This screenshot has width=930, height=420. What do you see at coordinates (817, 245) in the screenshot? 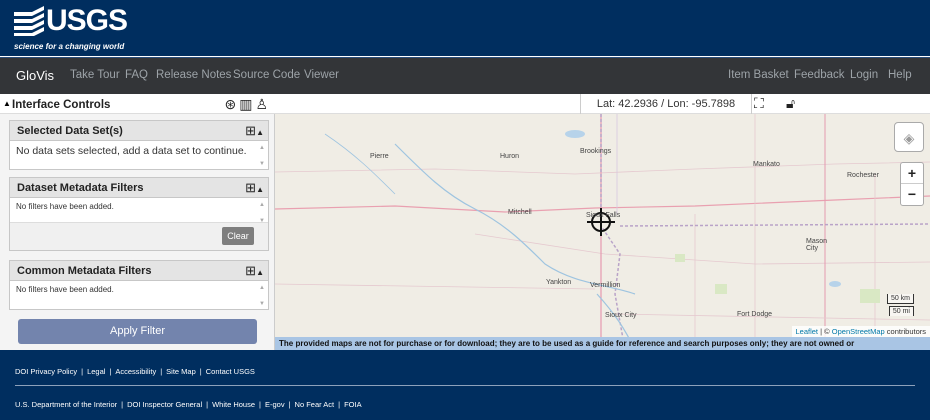
I see `map-city-label: Mason City` at bounding box center [817, 245].